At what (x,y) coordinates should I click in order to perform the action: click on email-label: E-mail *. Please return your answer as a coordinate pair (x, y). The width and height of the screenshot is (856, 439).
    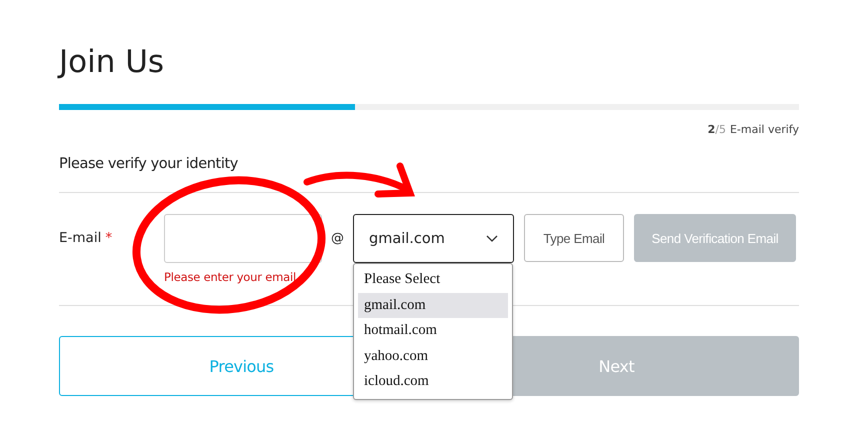
    Looking at the image, I should click on (86, 238).